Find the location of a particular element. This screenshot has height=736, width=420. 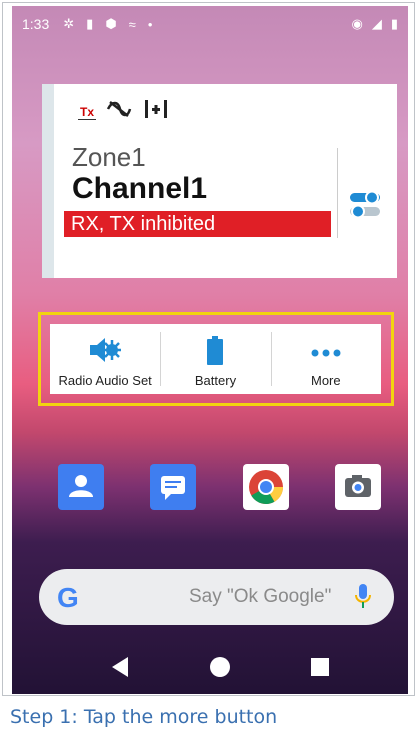

more-label: More is located at coordinates (326, 380).